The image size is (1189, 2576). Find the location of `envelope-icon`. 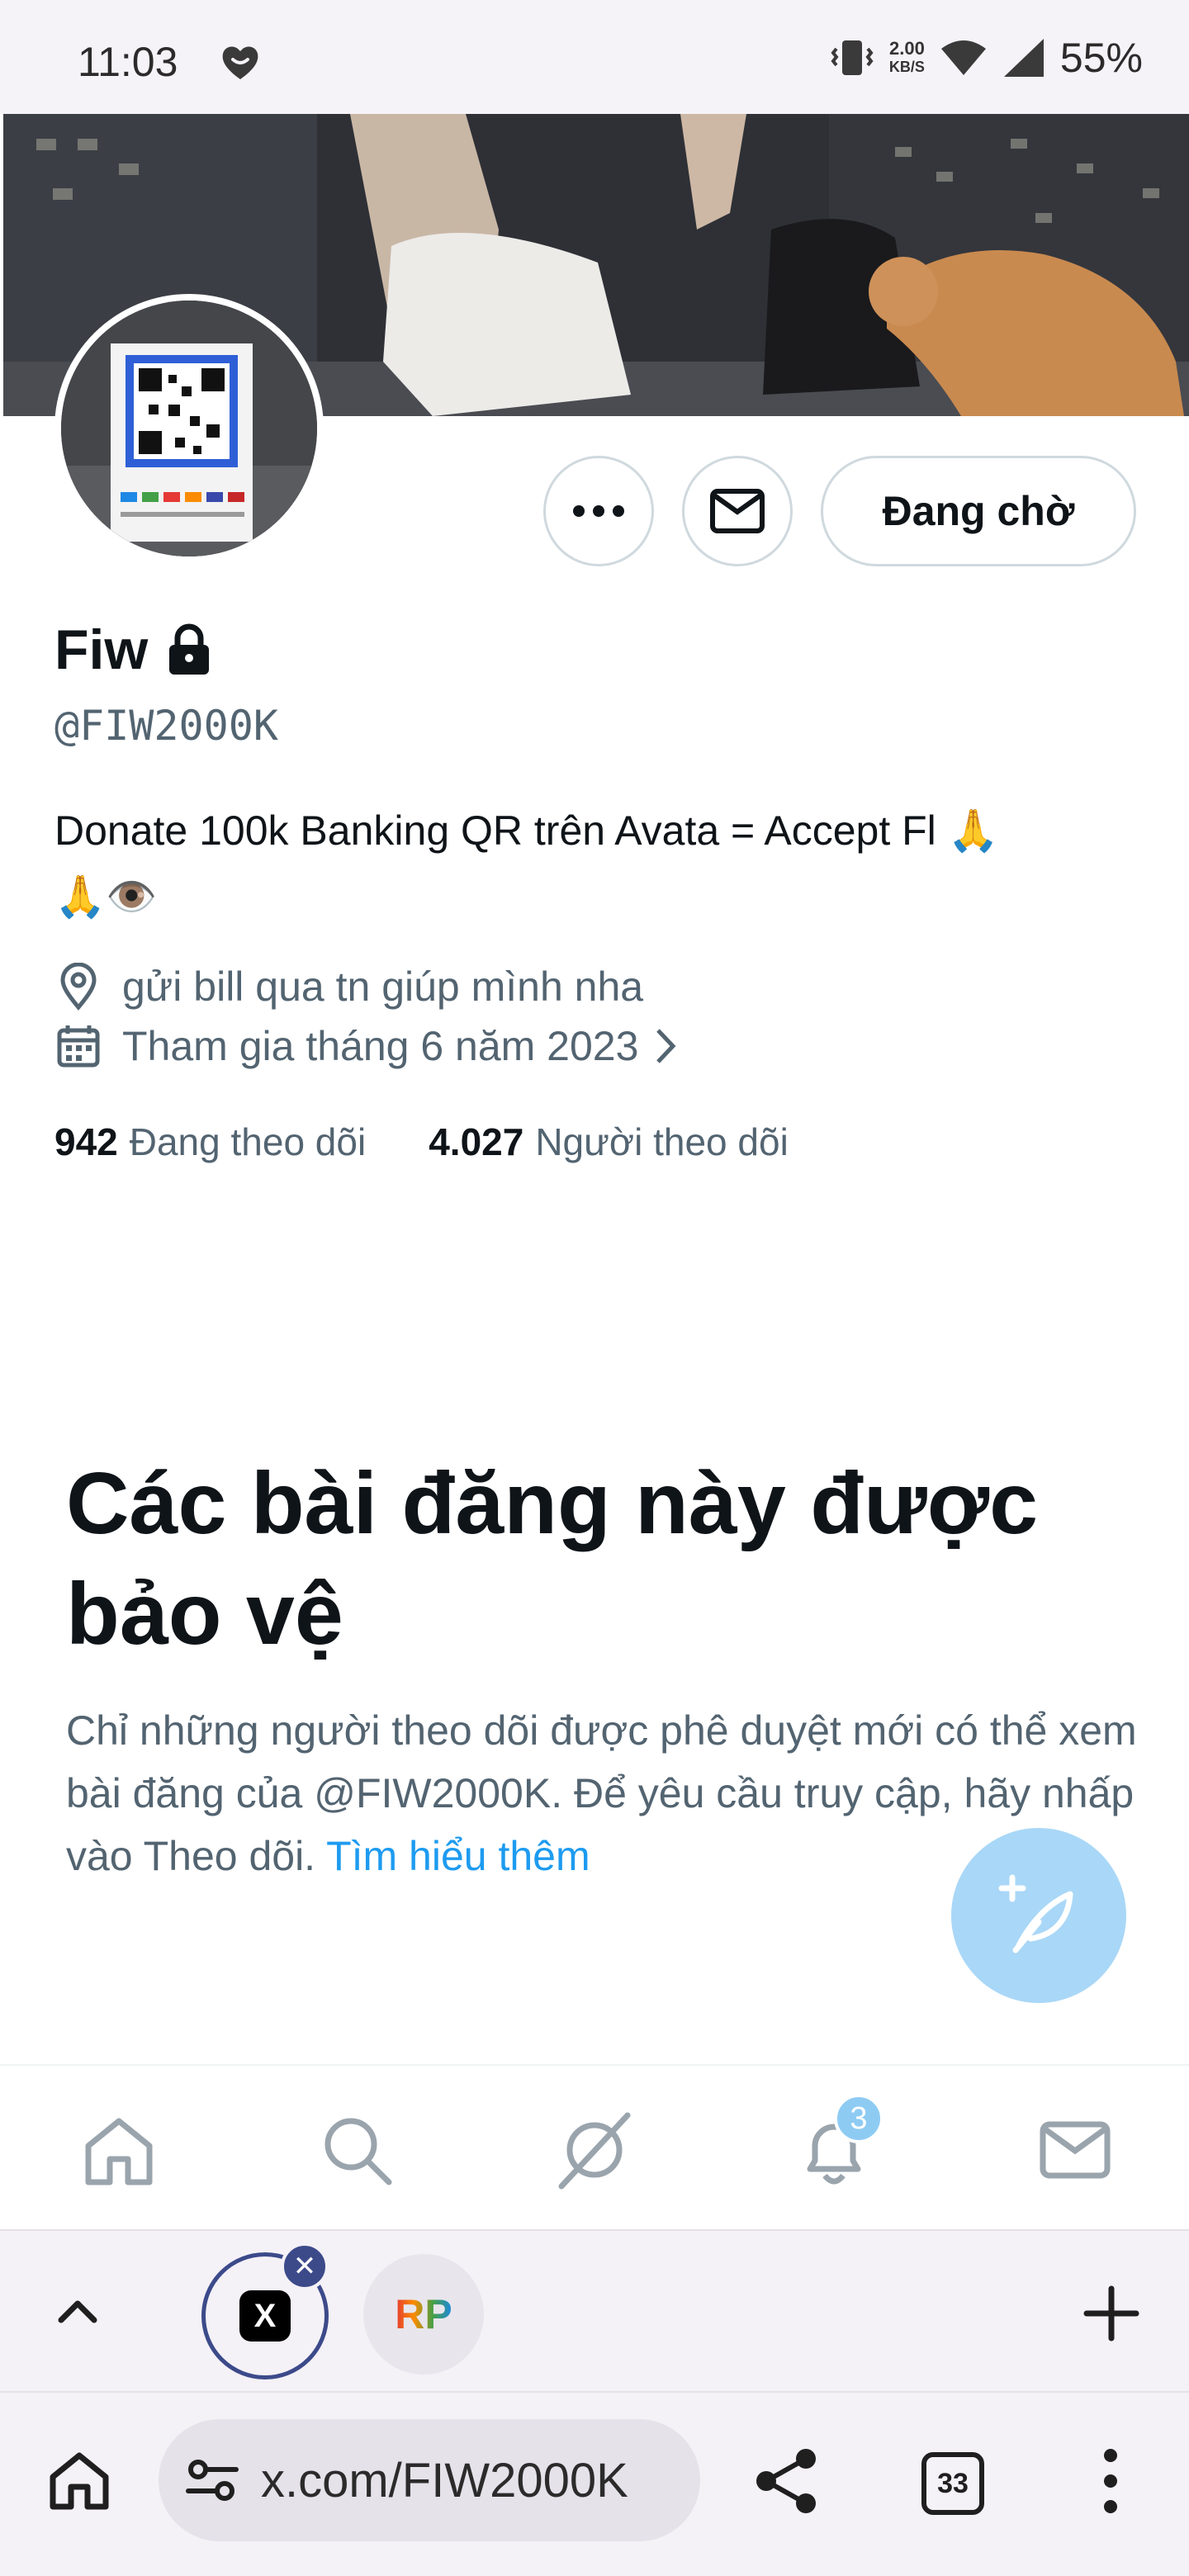

envelope-icon is located at coordinates (737, 511).